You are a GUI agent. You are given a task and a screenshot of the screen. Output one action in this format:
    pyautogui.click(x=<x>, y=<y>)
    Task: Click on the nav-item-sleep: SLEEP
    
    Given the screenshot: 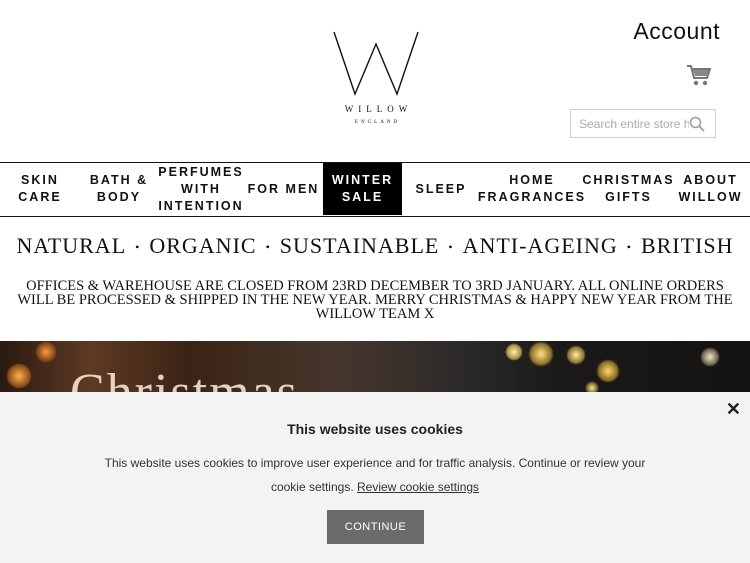 What is the action you would take?
    pyautogui.click(x=441, y=189)
    